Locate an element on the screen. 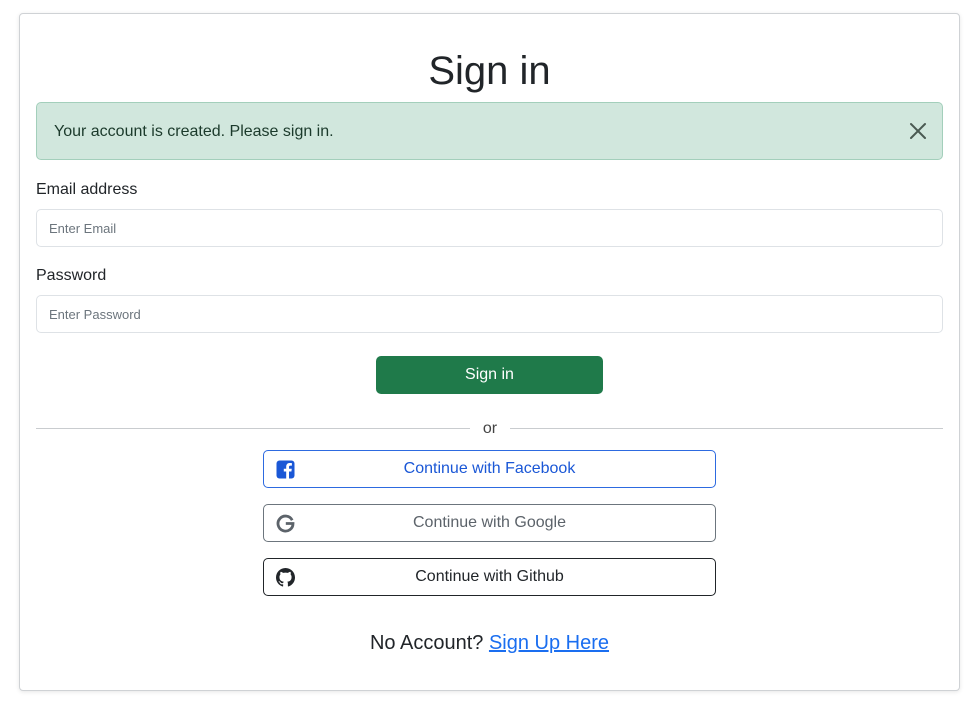 The height and width of the screenshot is (708, 978). divider-text: or is located at coordinates (490, 428).